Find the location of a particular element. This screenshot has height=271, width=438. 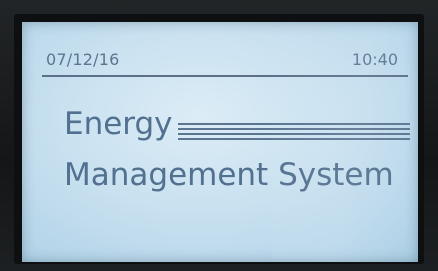

time-display: 10:40 is located at coordinates (374, 59).